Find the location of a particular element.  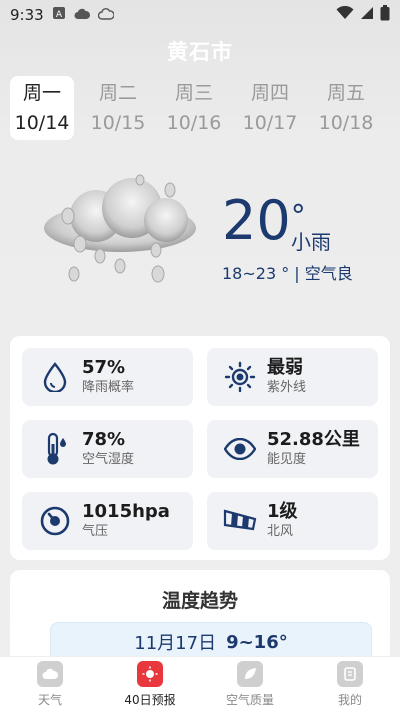

weather-condition: 小雨 is located at coordinates (311, 242).